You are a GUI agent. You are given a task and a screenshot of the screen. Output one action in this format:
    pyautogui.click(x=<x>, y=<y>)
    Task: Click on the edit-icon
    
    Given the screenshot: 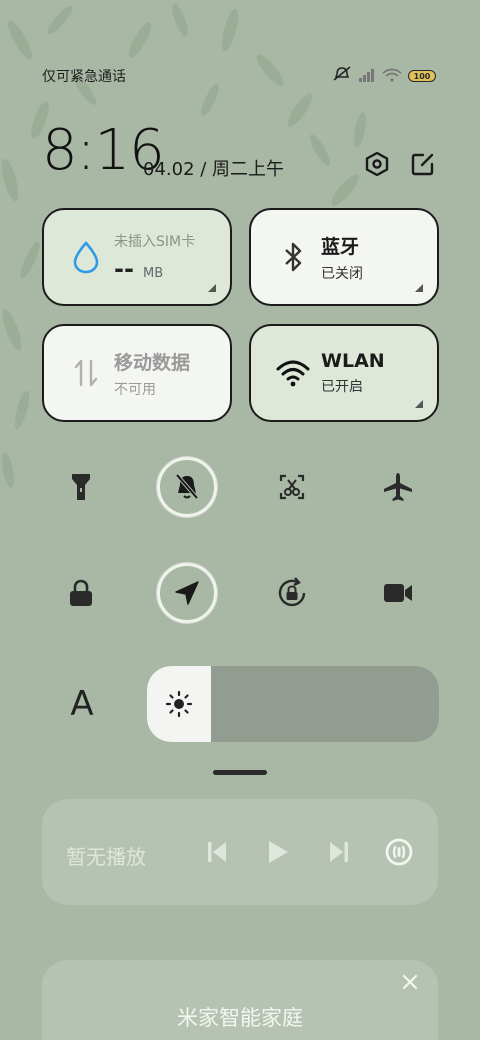 What is the action you would take?
    pyautogui.click(x=422, y=164)
    